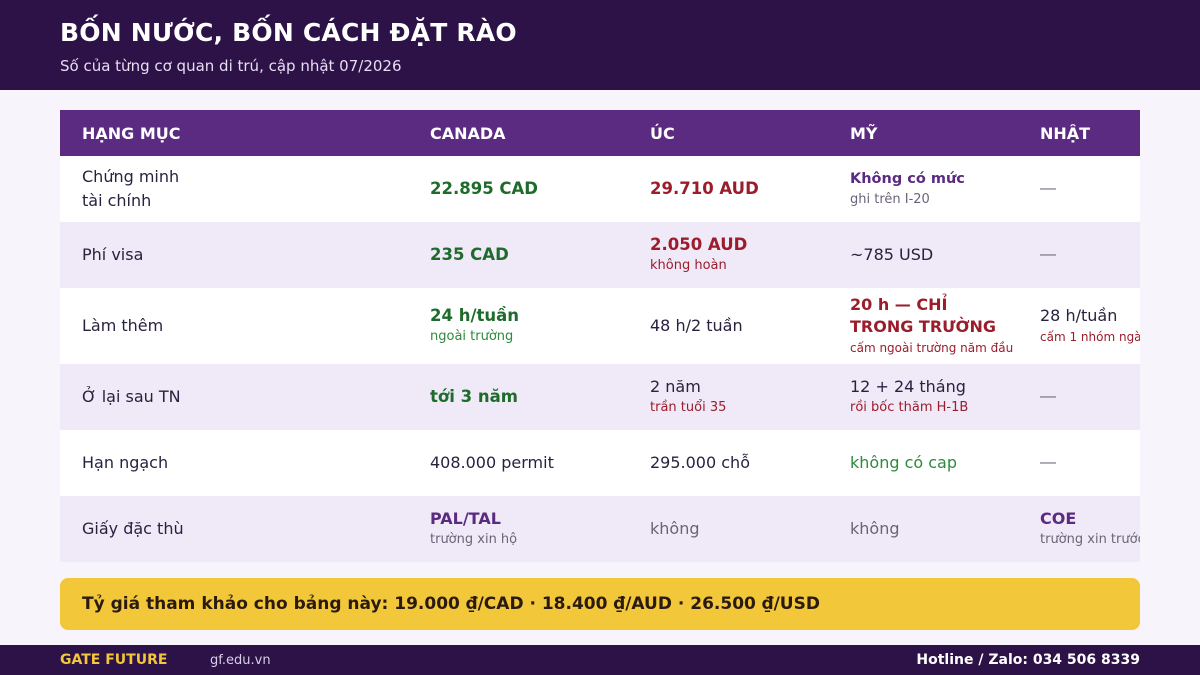 This screenshot has height=675, width=1200. I want to click on cell-value: COE, so click(1058, 518).